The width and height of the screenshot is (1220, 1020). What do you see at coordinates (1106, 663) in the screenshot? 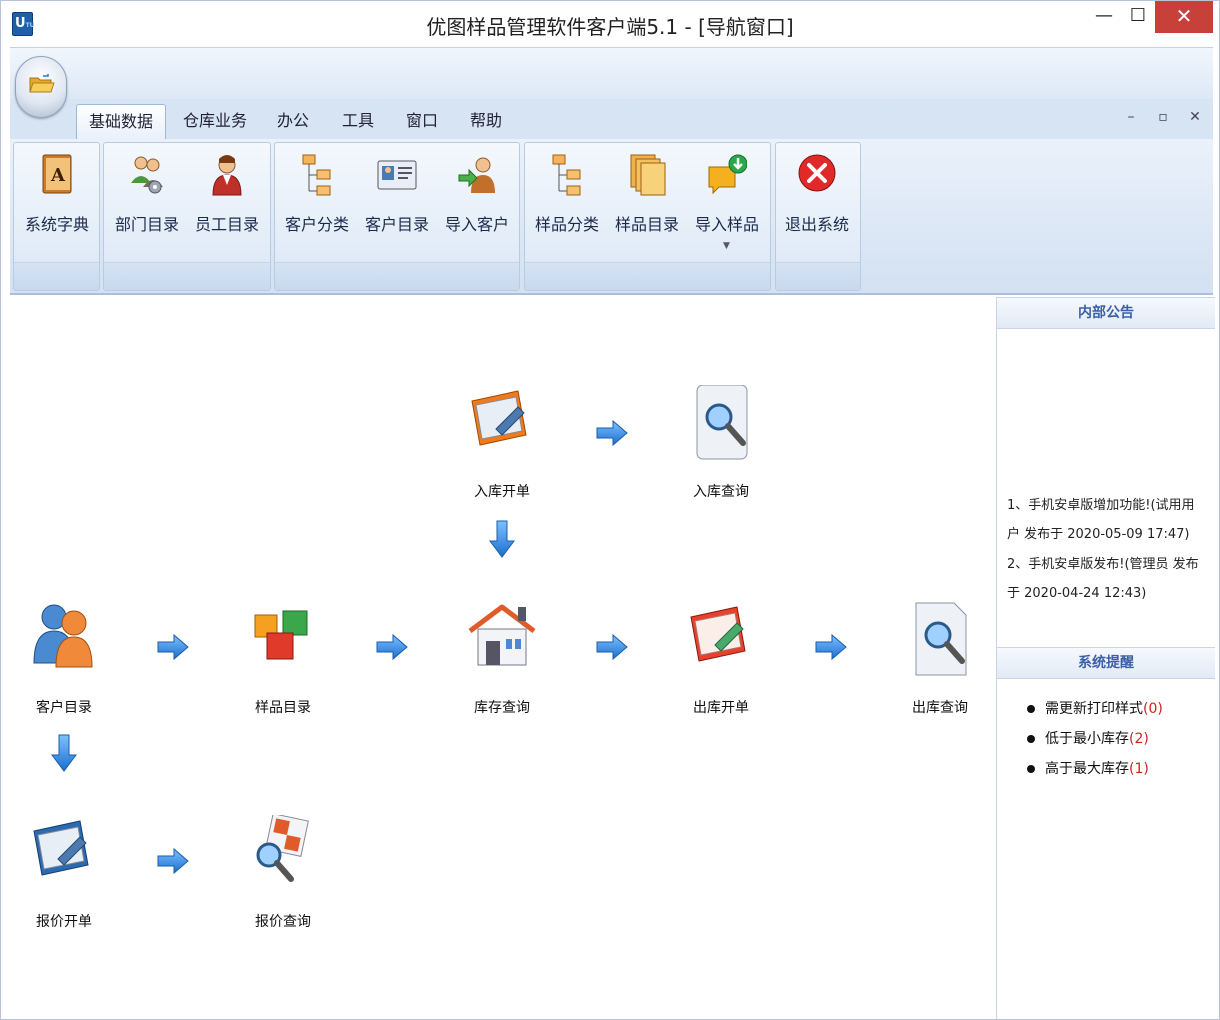
I see `reminder-panel-title: 系统提醒` at bounding box center [1106, 663].